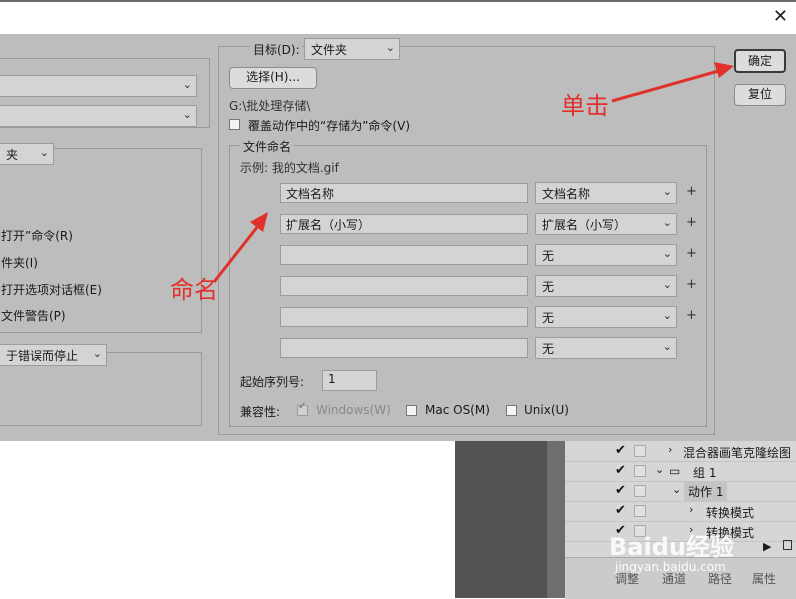 The image size is (796, 599). Describe the element at coordinates (671, 547) in the screenshot. I see `watermark-logo: Baidu经验` at that location.